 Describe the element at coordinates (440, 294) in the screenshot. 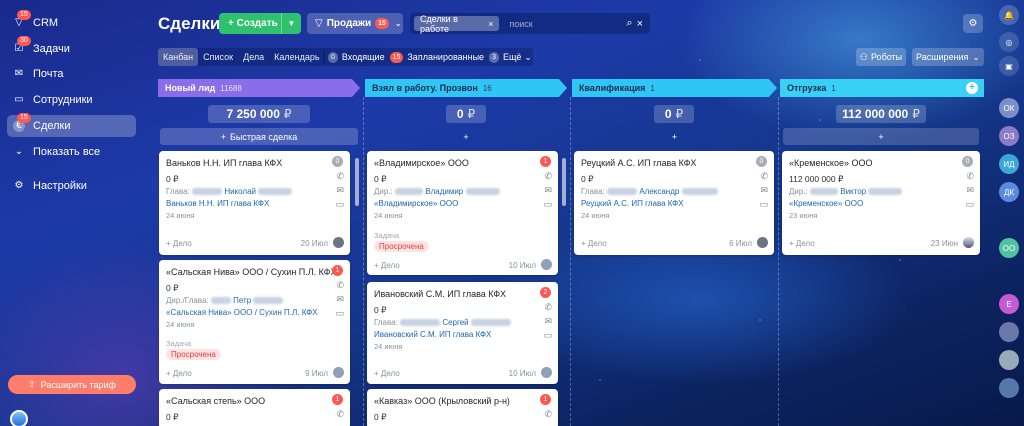

I see `deal-title: Ивановский С.М. ИП глава КФХ` at that location.